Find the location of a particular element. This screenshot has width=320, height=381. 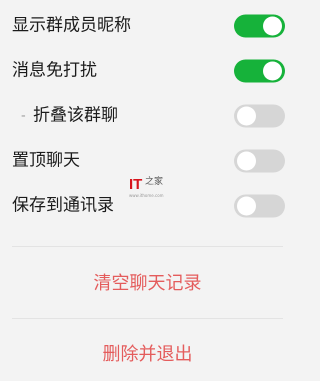

sub-option-dash: - is located at coordinates (23, 116).